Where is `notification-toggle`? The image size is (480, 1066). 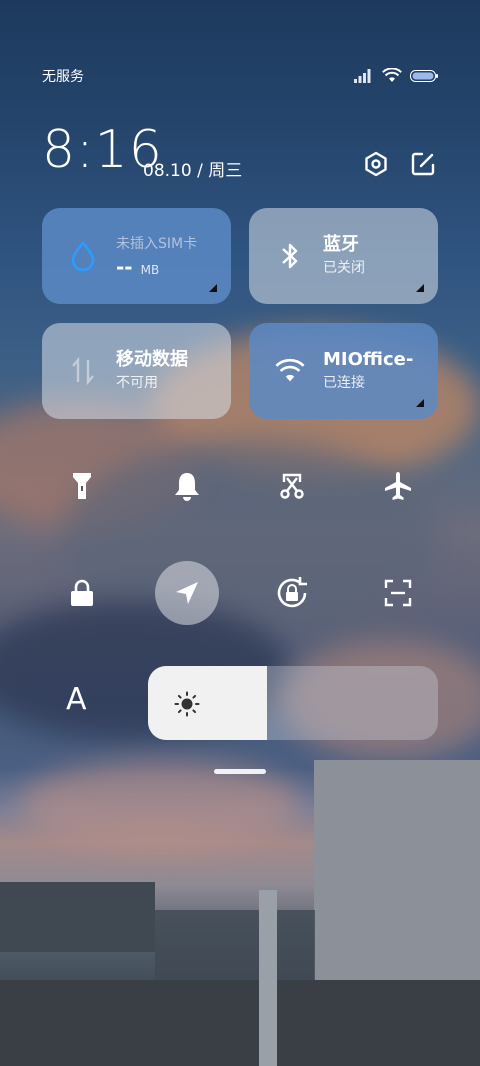 notification-toggle is located at coordinates (187, 486).